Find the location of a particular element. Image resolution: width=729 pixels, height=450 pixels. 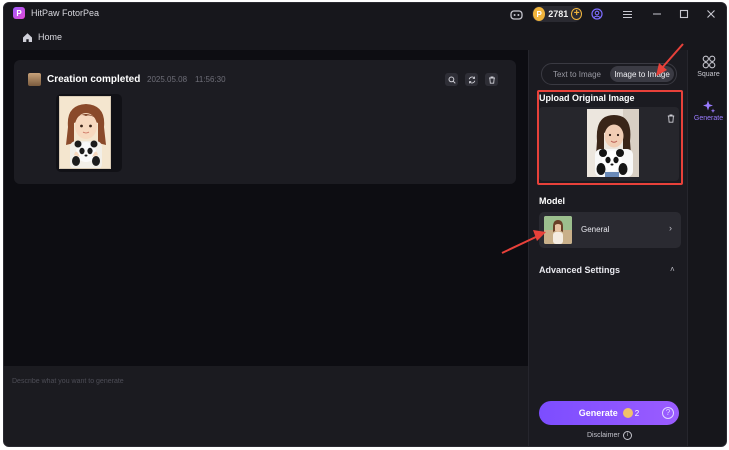

menu-icon is located at coordinates (627, 14).